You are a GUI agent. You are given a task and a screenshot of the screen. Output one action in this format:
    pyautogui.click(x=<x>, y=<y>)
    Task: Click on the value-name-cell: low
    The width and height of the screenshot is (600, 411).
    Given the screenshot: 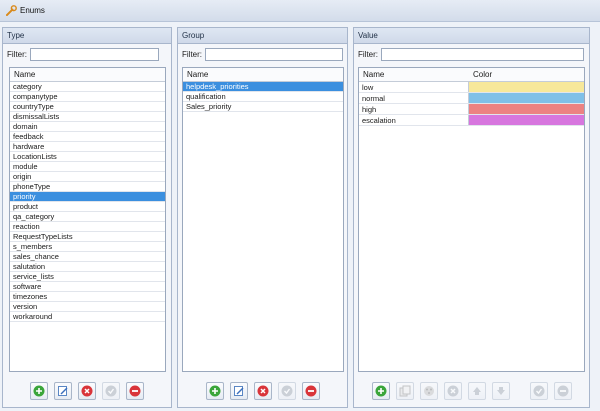 What is the action you would take?
    pyautogui.click(x=414, y=87)
    